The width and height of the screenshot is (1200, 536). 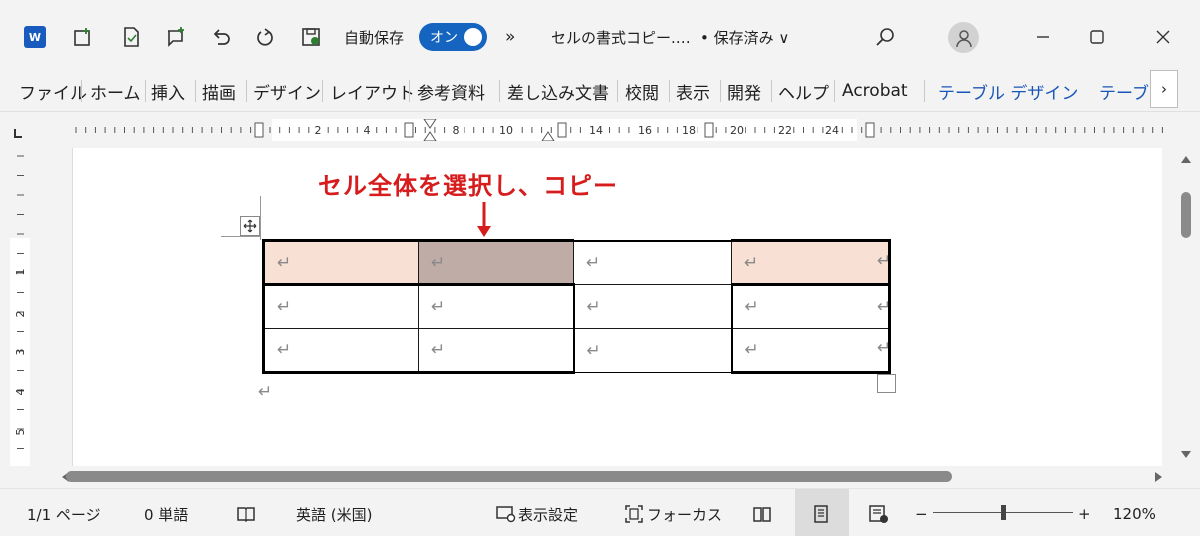 I want to click on tab-table-layout: テーブ, so click(x=1124, y=91).